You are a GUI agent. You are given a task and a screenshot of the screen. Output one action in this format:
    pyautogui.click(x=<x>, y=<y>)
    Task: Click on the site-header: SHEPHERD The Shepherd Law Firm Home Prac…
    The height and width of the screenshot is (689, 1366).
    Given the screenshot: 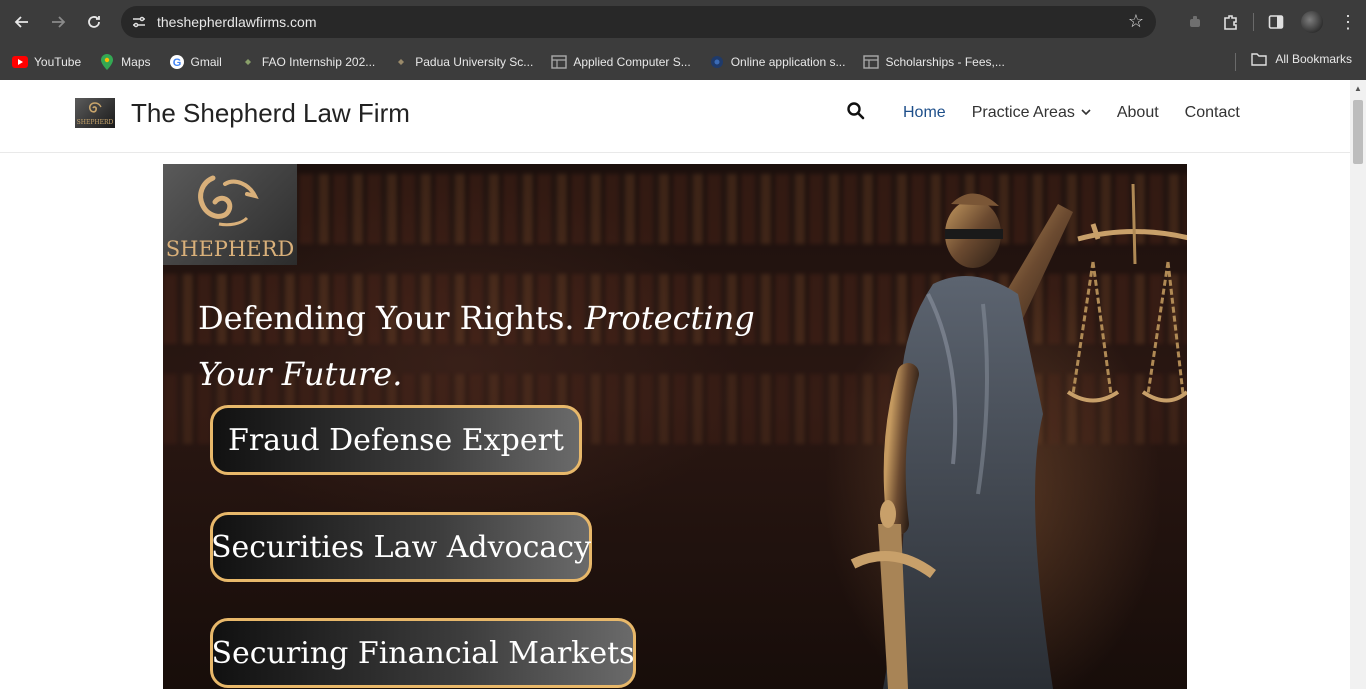 What is the action you would take?
    pyautogui.click(x=675, y=116)
    